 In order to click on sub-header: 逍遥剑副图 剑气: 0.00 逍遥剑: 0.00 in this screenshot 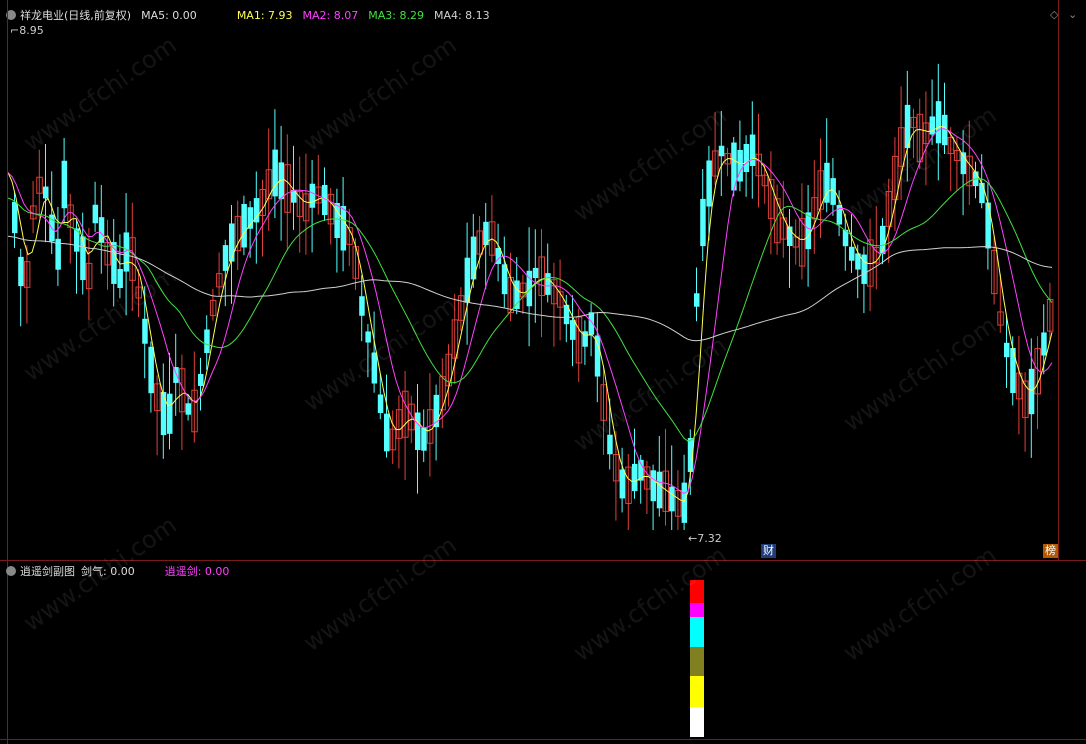, I will do `click(122, 571)`.